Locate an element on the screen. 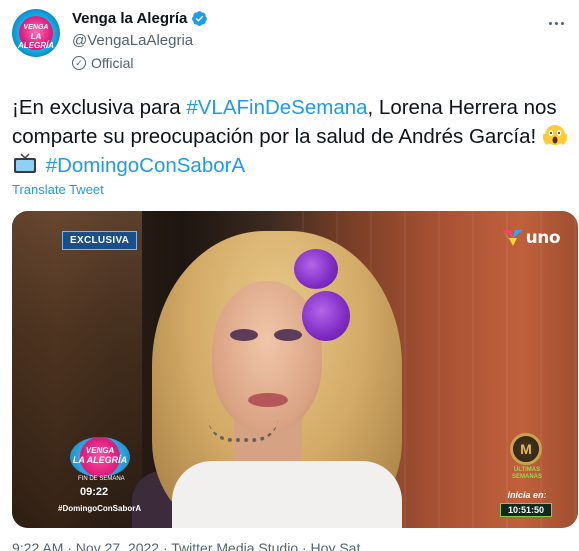  person-lips is located at coordinates (268, 400).